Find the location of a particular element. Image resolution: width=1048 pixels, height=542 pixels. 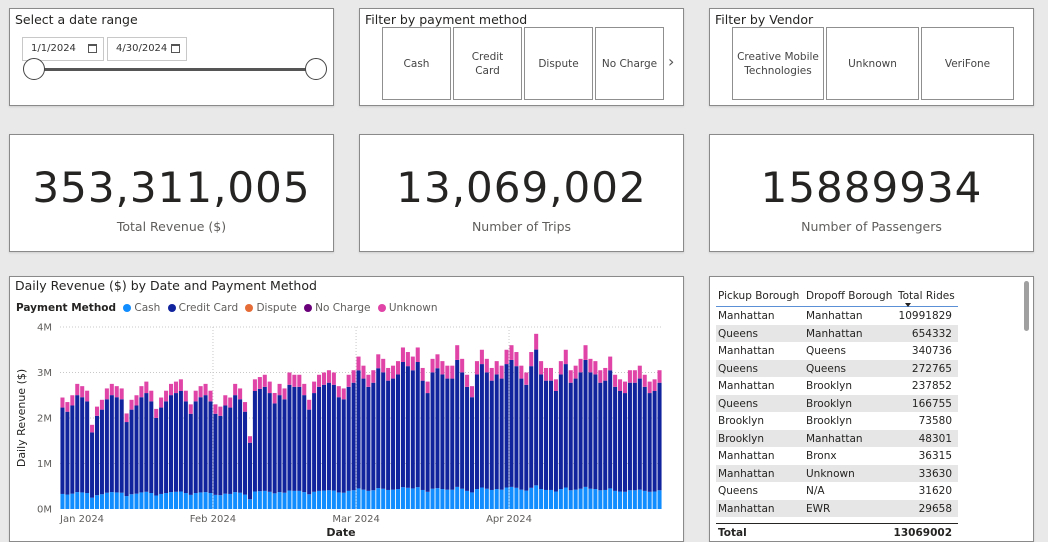

column-header-dropoff: Dropoff Borough is located at coordinates (849, 296).